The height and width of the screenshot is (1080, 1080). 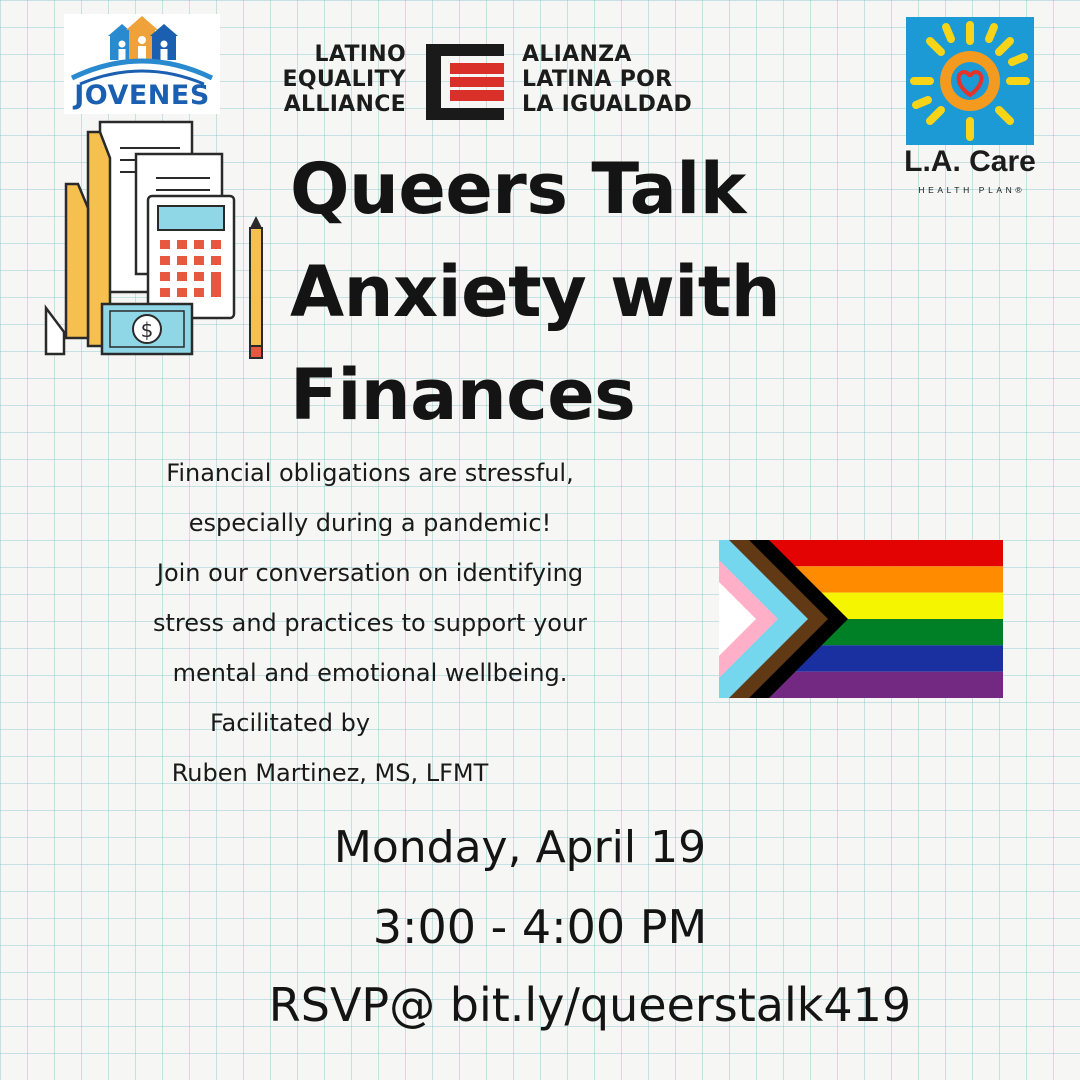 I want to click on lacare-sun-emblem, so click(x=970, y=81).